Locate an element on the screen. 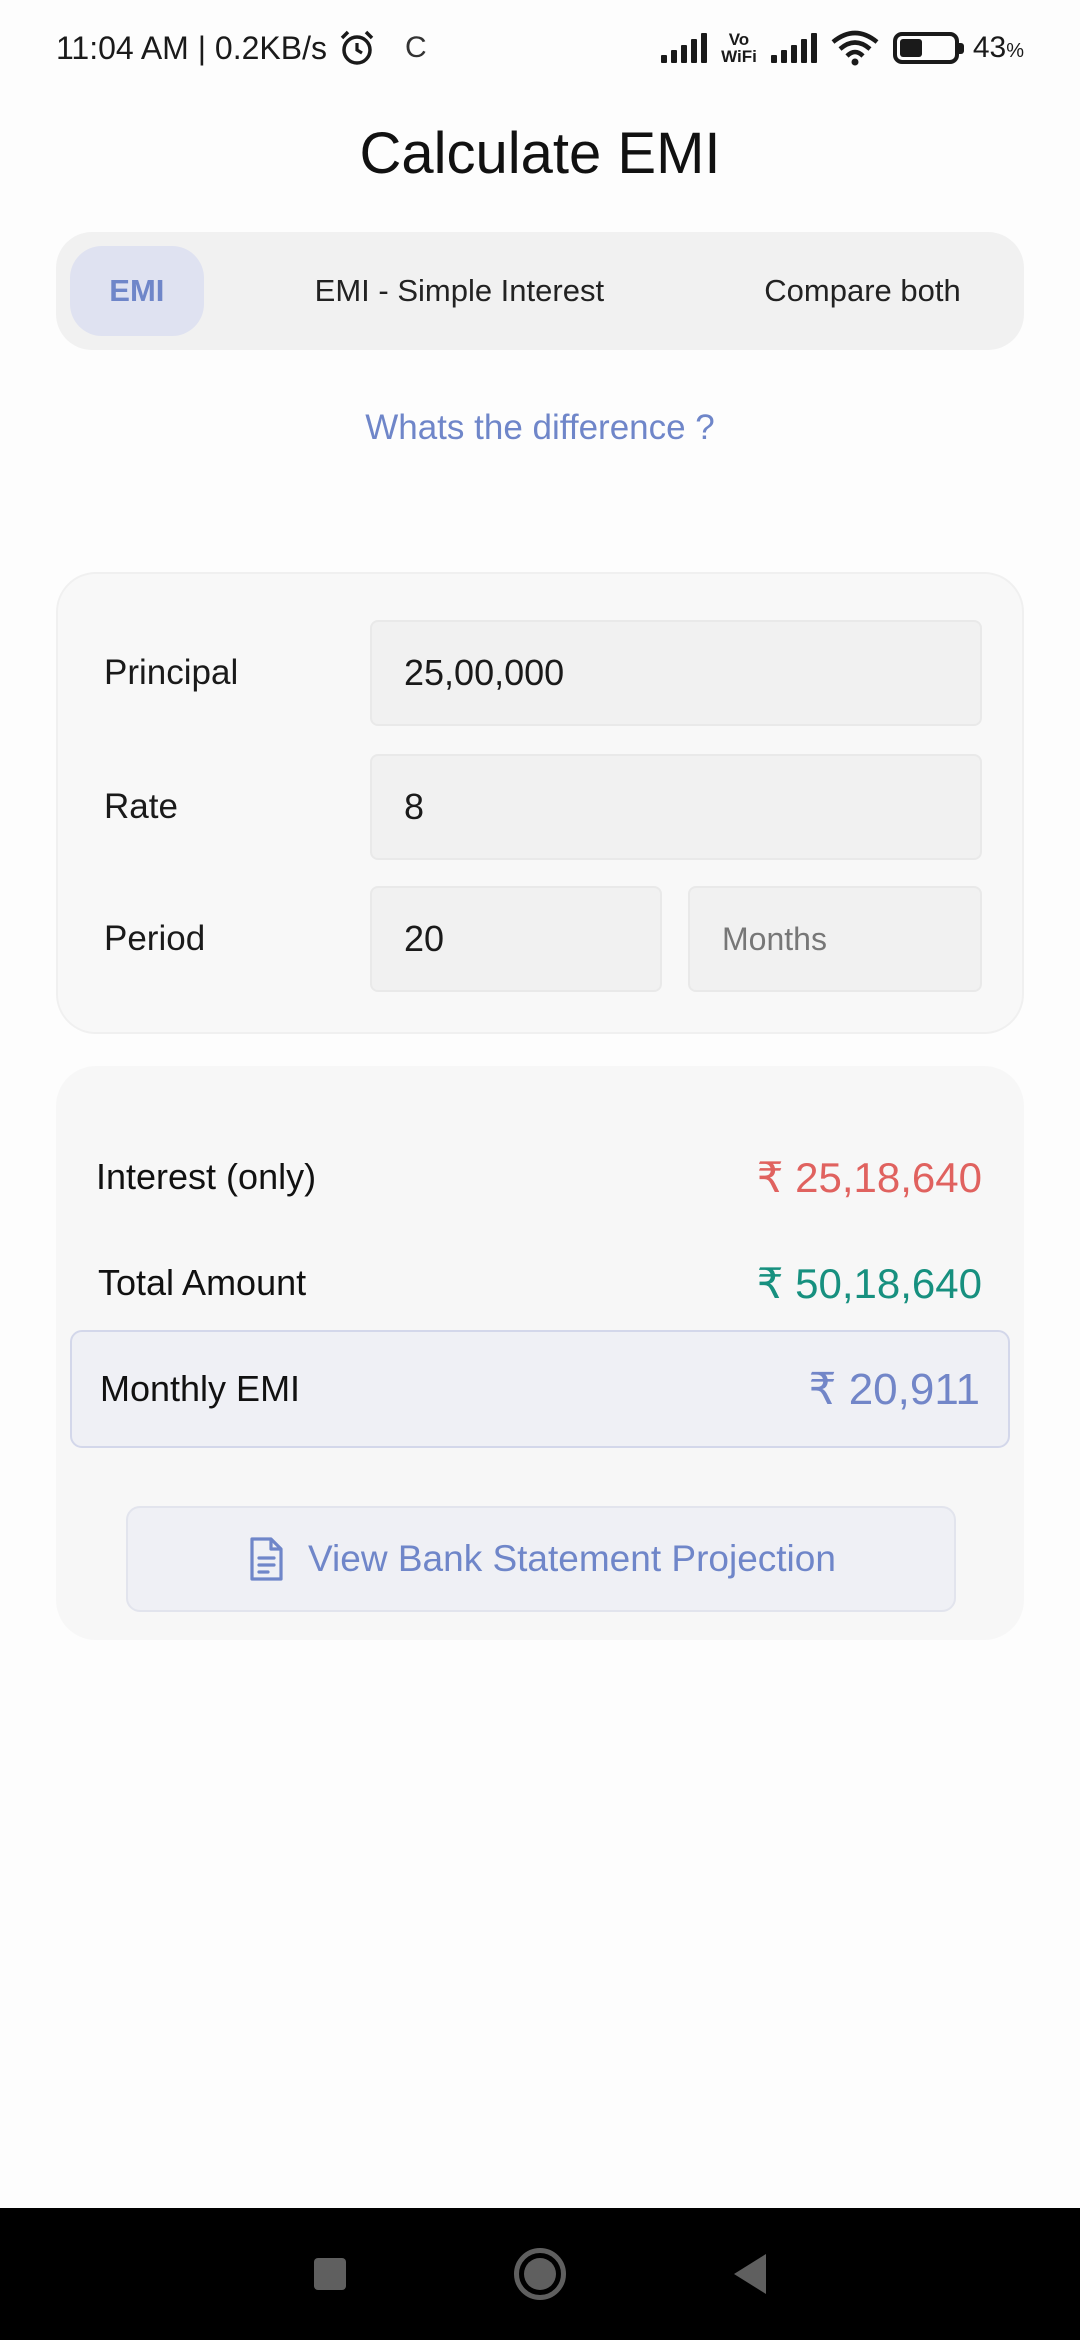 The image size is (1080, 2340). rate-input: 8 is located at coordinates (676, 807).